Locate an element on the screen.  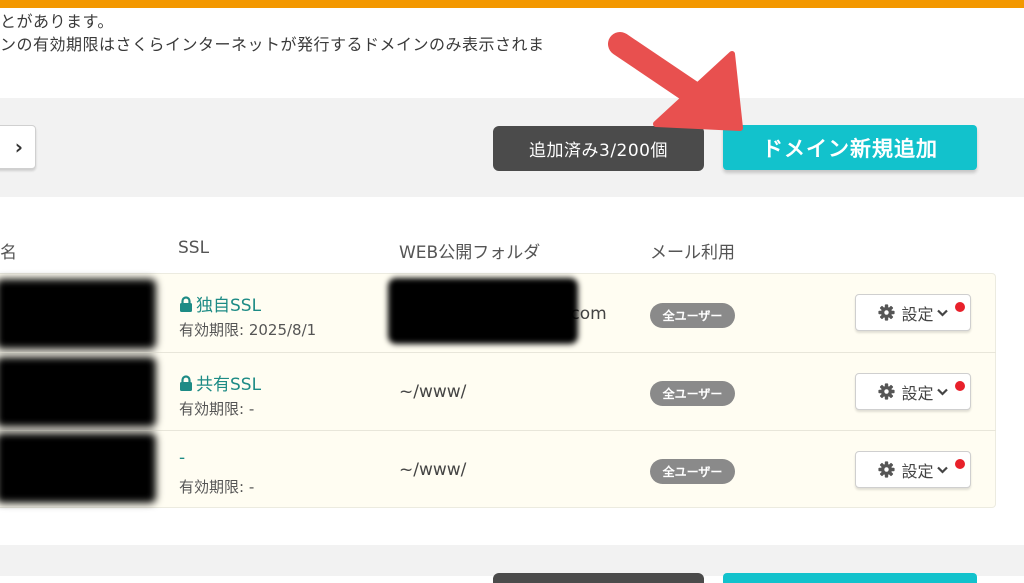
top-accent-bar is located at coordinates (512, 4).